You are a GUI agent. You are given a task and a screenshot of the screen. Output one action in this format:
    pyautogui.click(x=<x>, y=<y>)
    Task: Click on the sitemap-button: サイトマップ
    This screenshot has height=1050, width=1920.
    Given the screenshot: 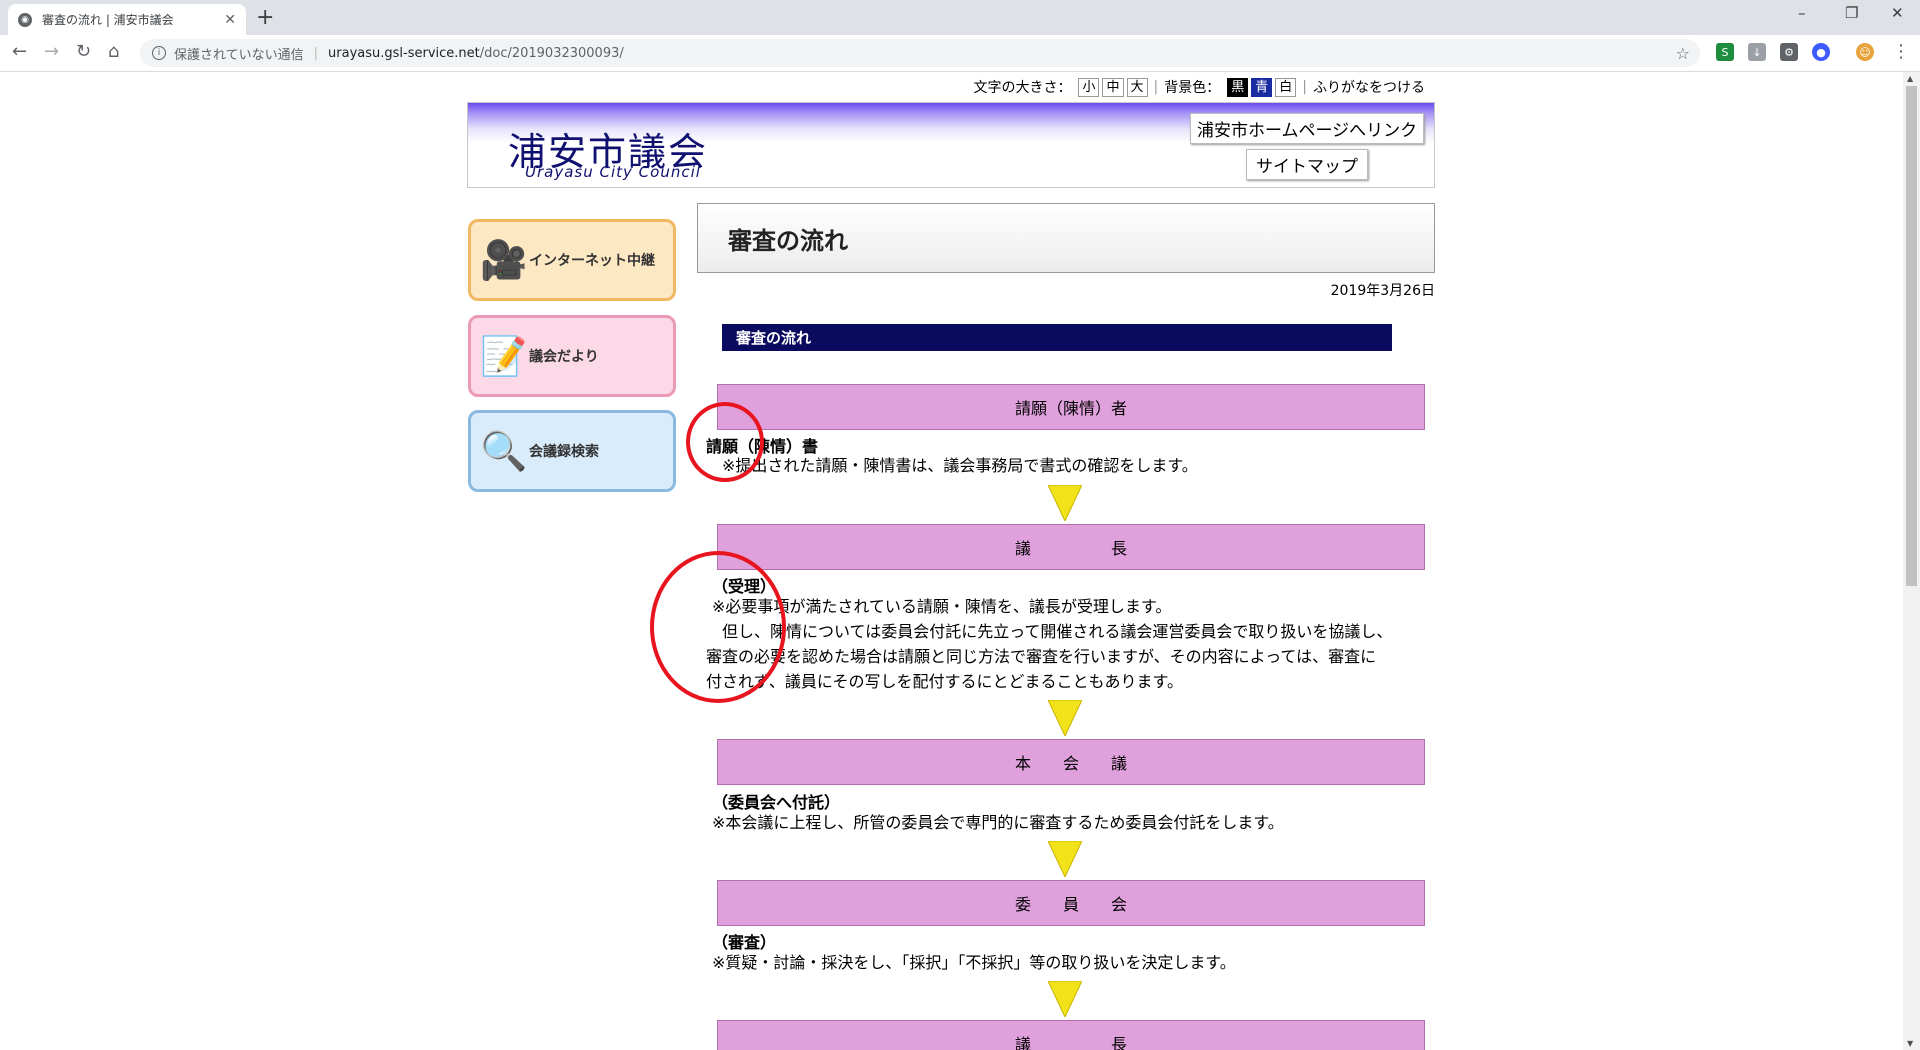 What is the action you would take?
    pyautogui.click(x=1307, y=164)
    